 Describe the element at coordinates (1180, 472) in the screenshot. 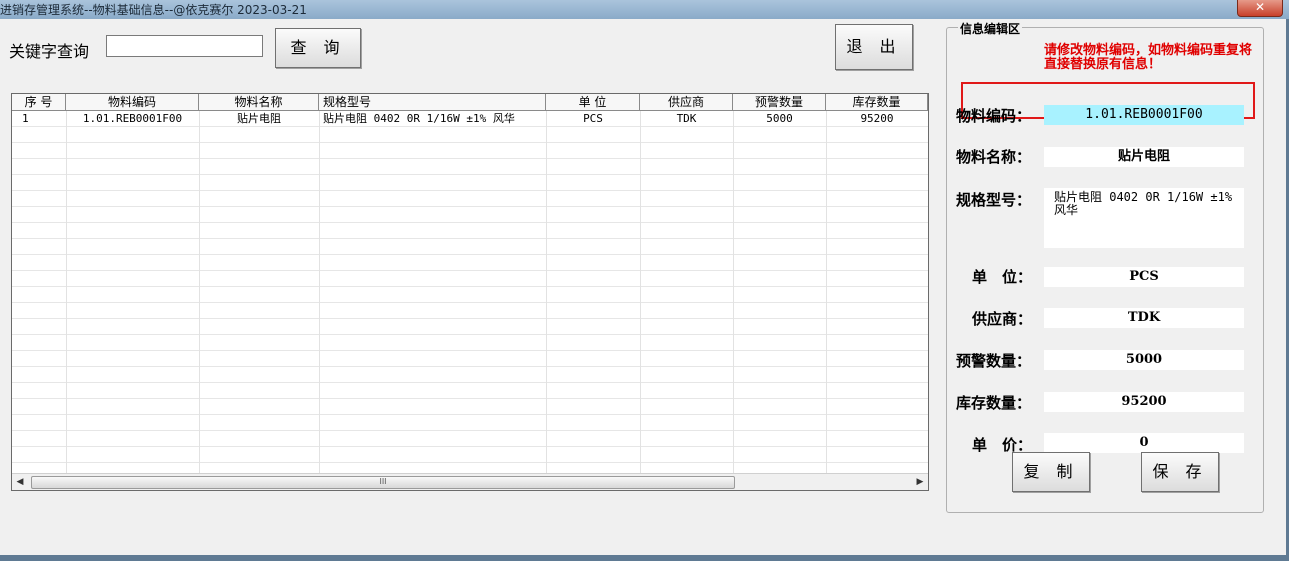

I see `save-button: 保 存` at that location.